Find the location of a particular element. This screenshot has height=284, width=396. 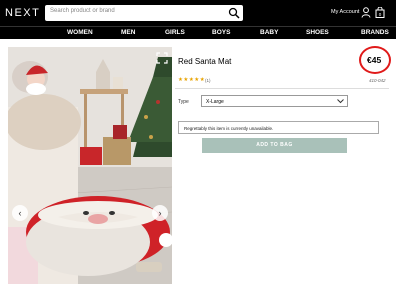

nav-item-baby: BABY is located at coordinates (269, 32).